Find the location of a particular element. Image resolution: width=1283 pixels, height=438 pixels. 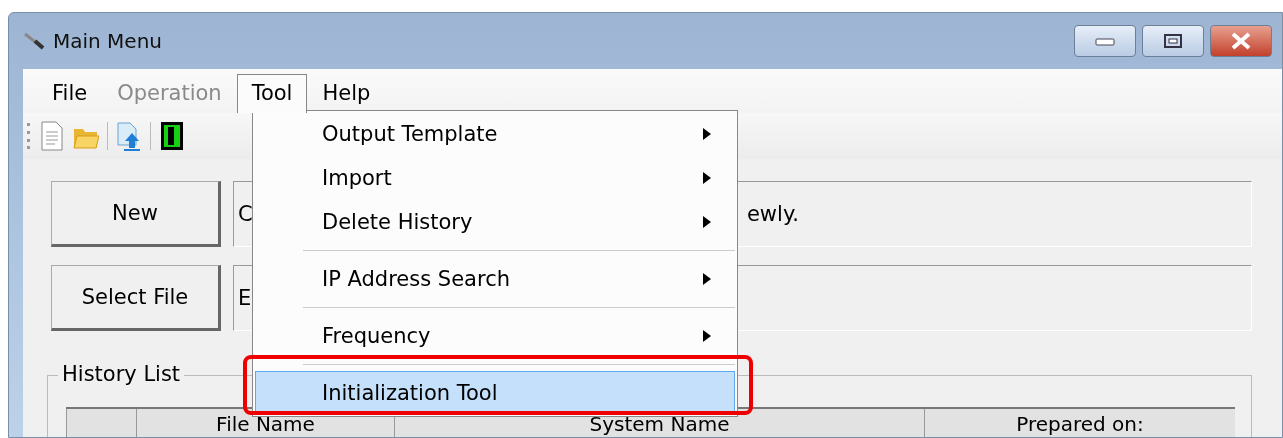

maximize-icon is located at coordinates (1173, 41).